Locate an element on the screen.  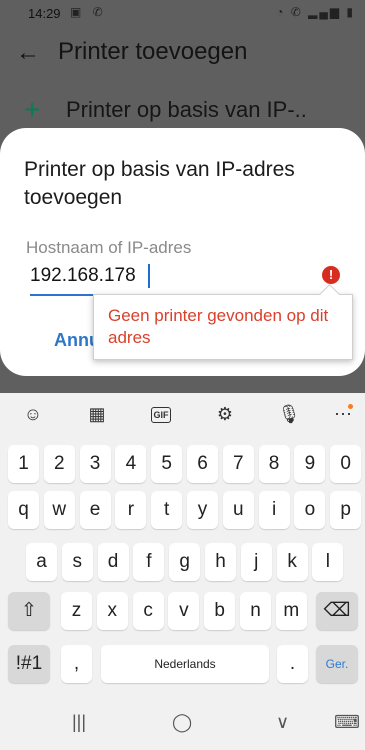
key-q: q is located at coordinates (23, 510).